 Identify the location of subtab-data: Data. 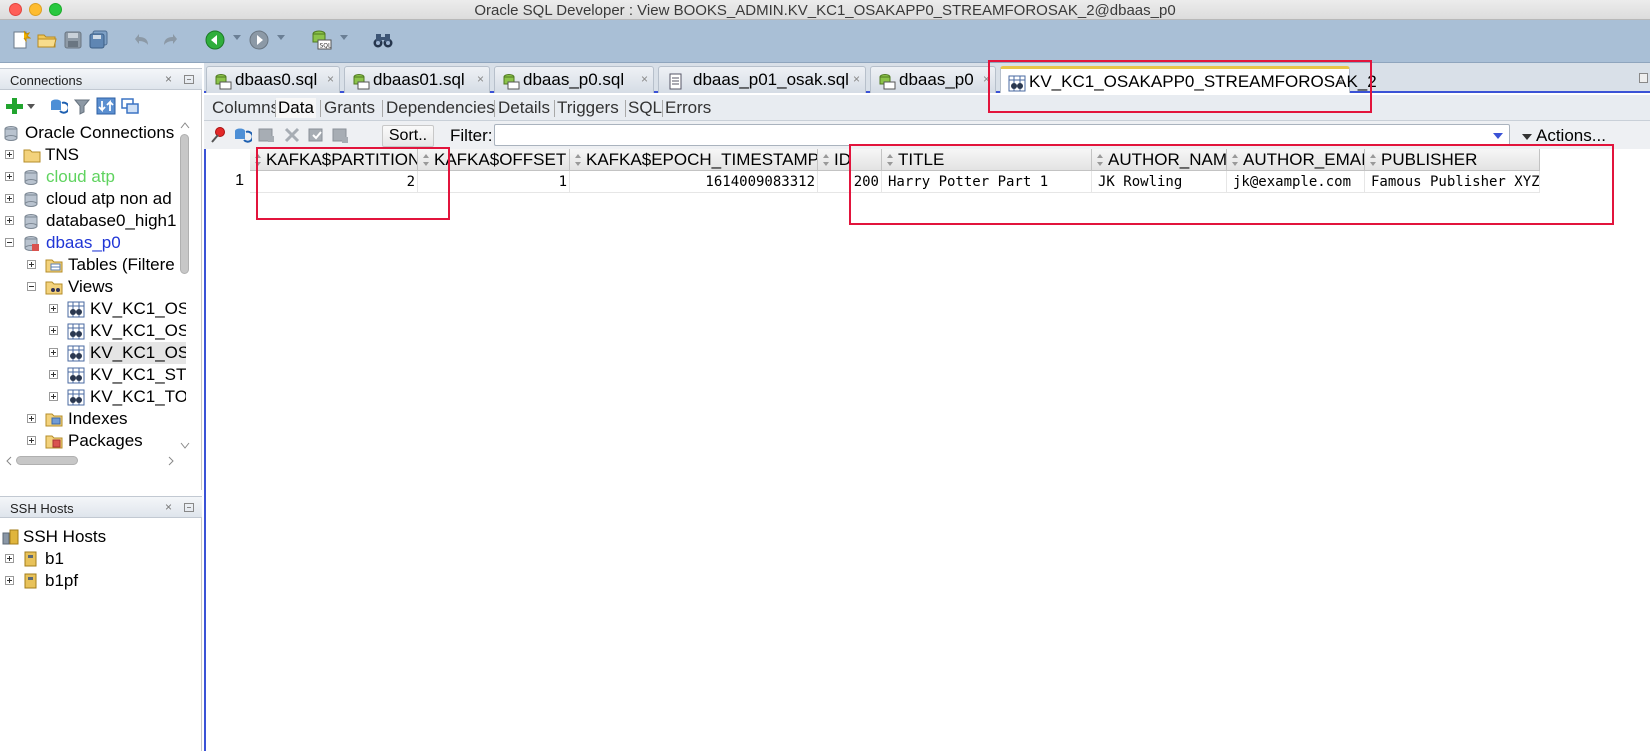
(296, 108).